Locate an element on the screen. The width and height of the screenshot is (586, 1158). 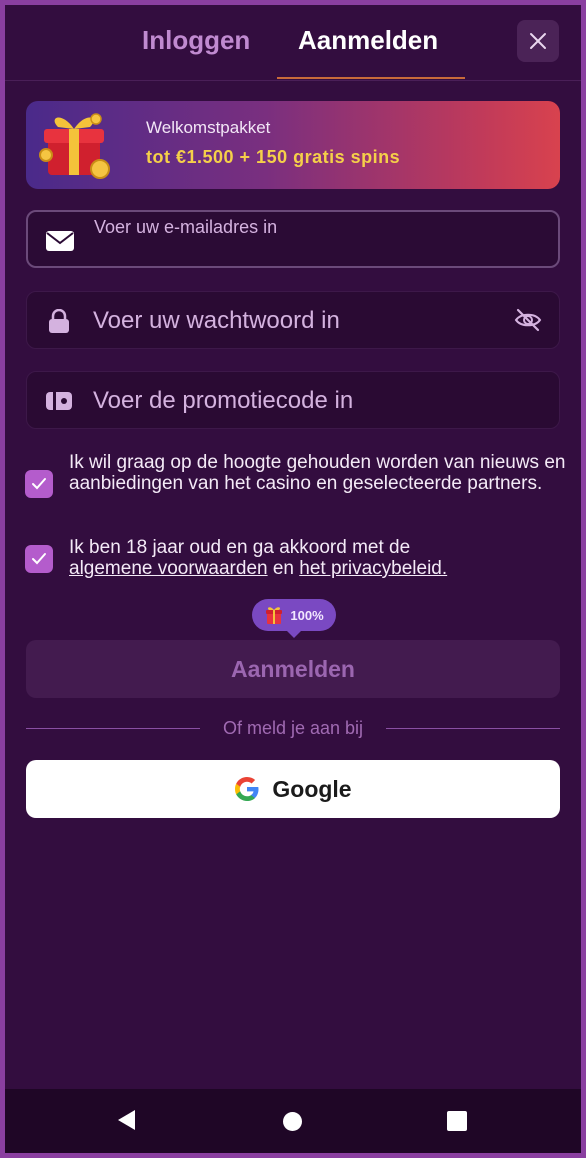
close-icon is located at coordinates (538, 41).